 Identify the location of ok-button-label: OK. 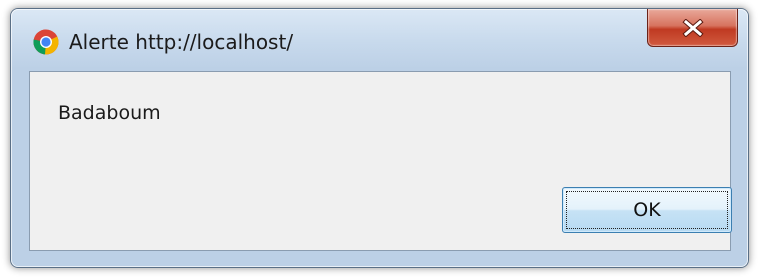
(647, 210).